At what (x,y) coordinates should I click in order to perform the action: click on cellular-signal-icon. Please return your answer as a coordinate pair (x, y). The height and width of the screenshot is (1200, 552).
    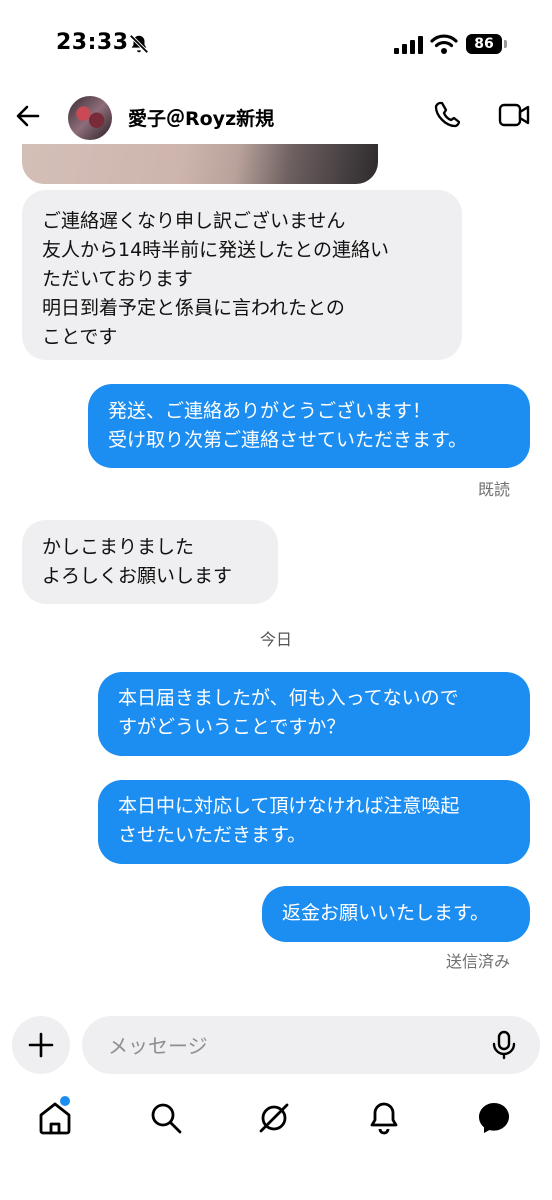
    Looking at the image, I should click on (408, 45).